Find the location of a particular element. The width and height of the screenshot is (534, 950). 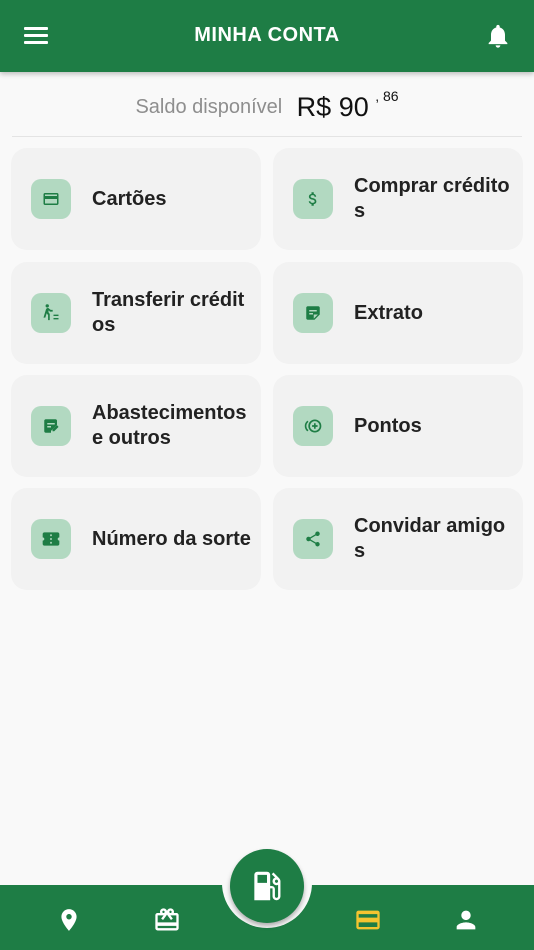

transfer-icon is located at coordinates (51, 313).